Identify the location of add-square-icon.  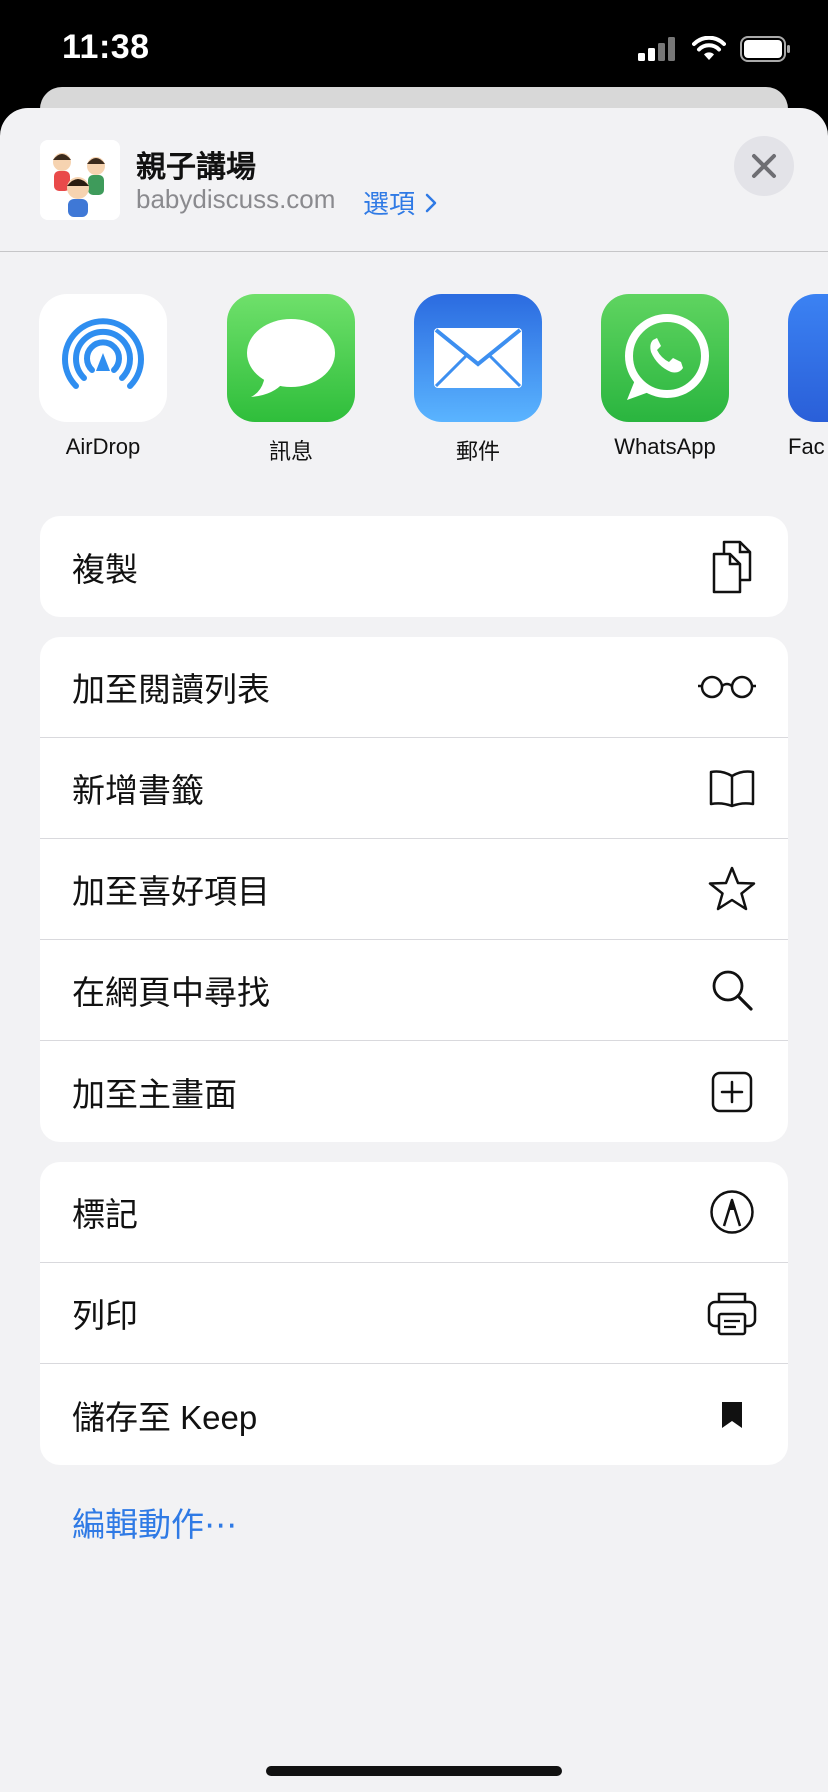
(732, 1092).